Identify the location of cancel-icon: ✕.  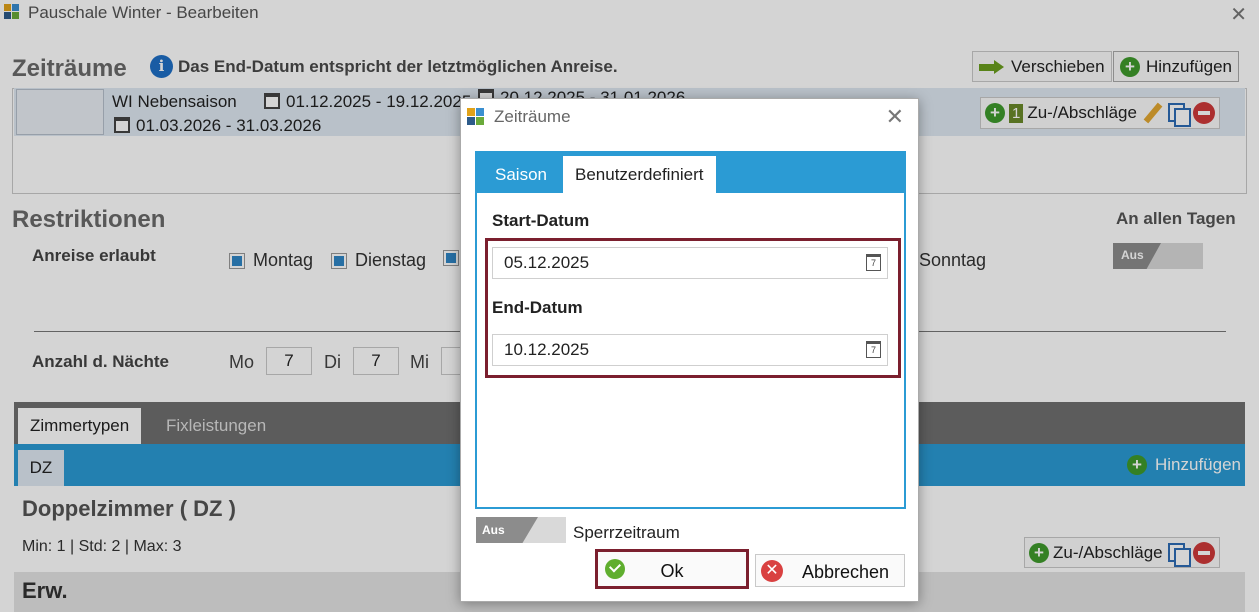
(772, 571).